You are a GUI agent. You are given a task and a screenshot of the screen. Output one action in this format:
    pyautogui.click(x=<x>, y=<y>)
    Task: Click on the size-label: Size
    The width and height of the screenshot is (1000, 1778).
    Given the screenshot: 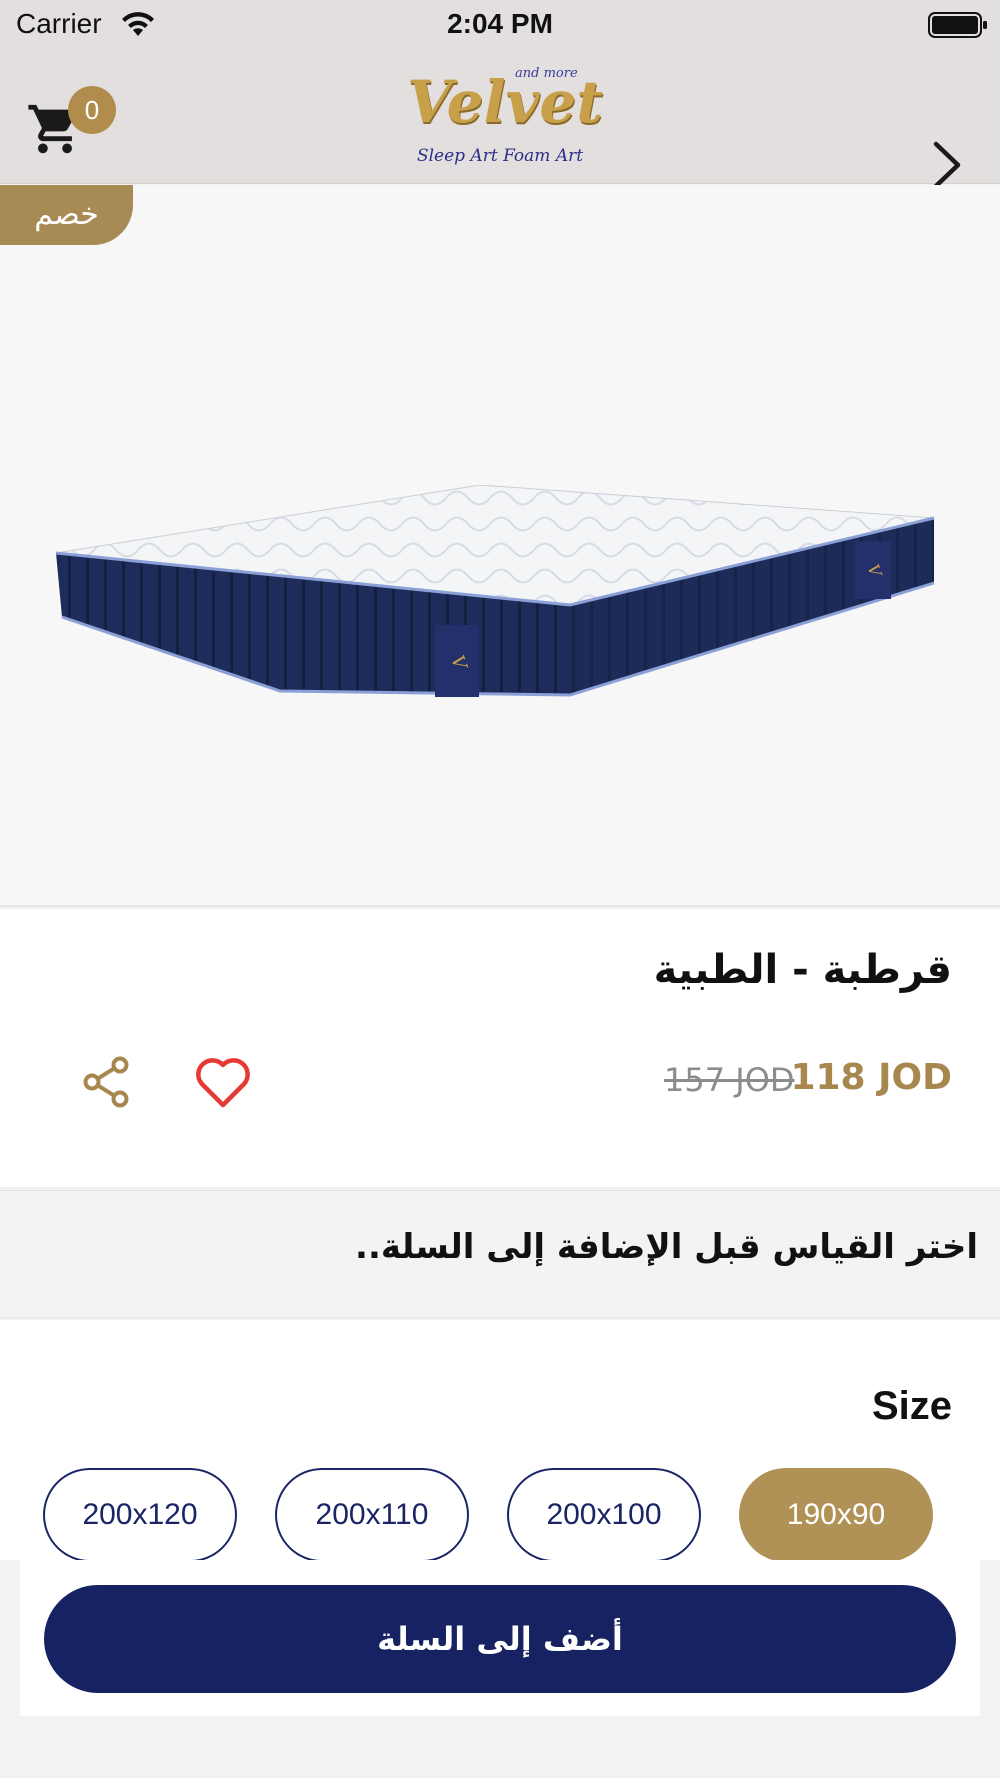 What is the action you would take?
    pyautogui.click(x=911, y=1406)
    